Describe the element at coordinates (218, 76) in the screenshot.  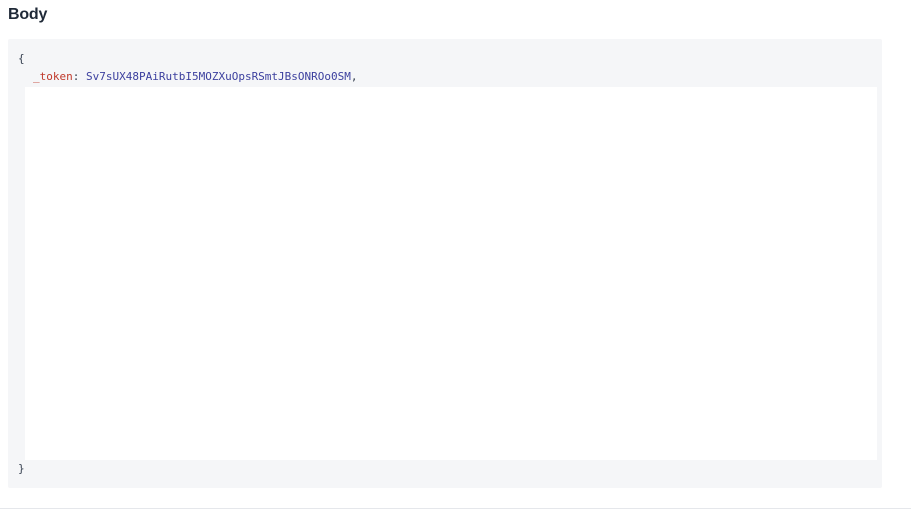
I see `json-value: Sv7sUX48PAiRutbI5MOZXuOpsRSmtJBsONROo0SM` at that location.